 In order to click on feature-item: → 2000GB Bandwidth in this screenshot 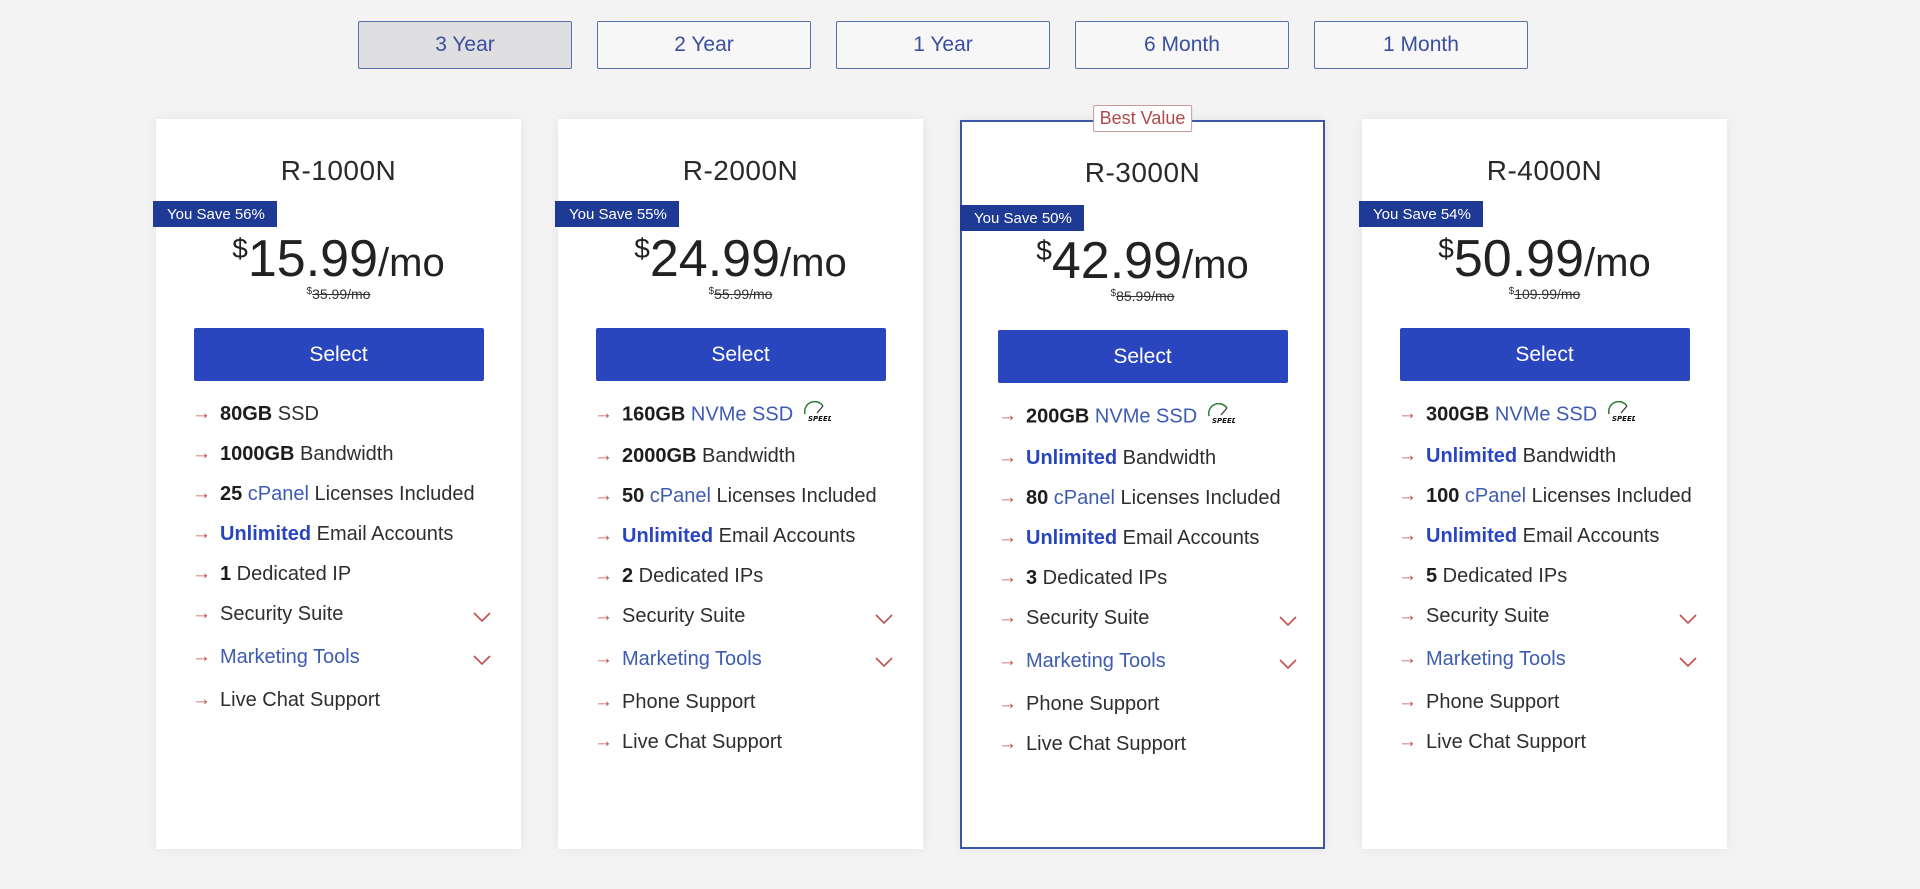, I will do `click(744, 456)`.